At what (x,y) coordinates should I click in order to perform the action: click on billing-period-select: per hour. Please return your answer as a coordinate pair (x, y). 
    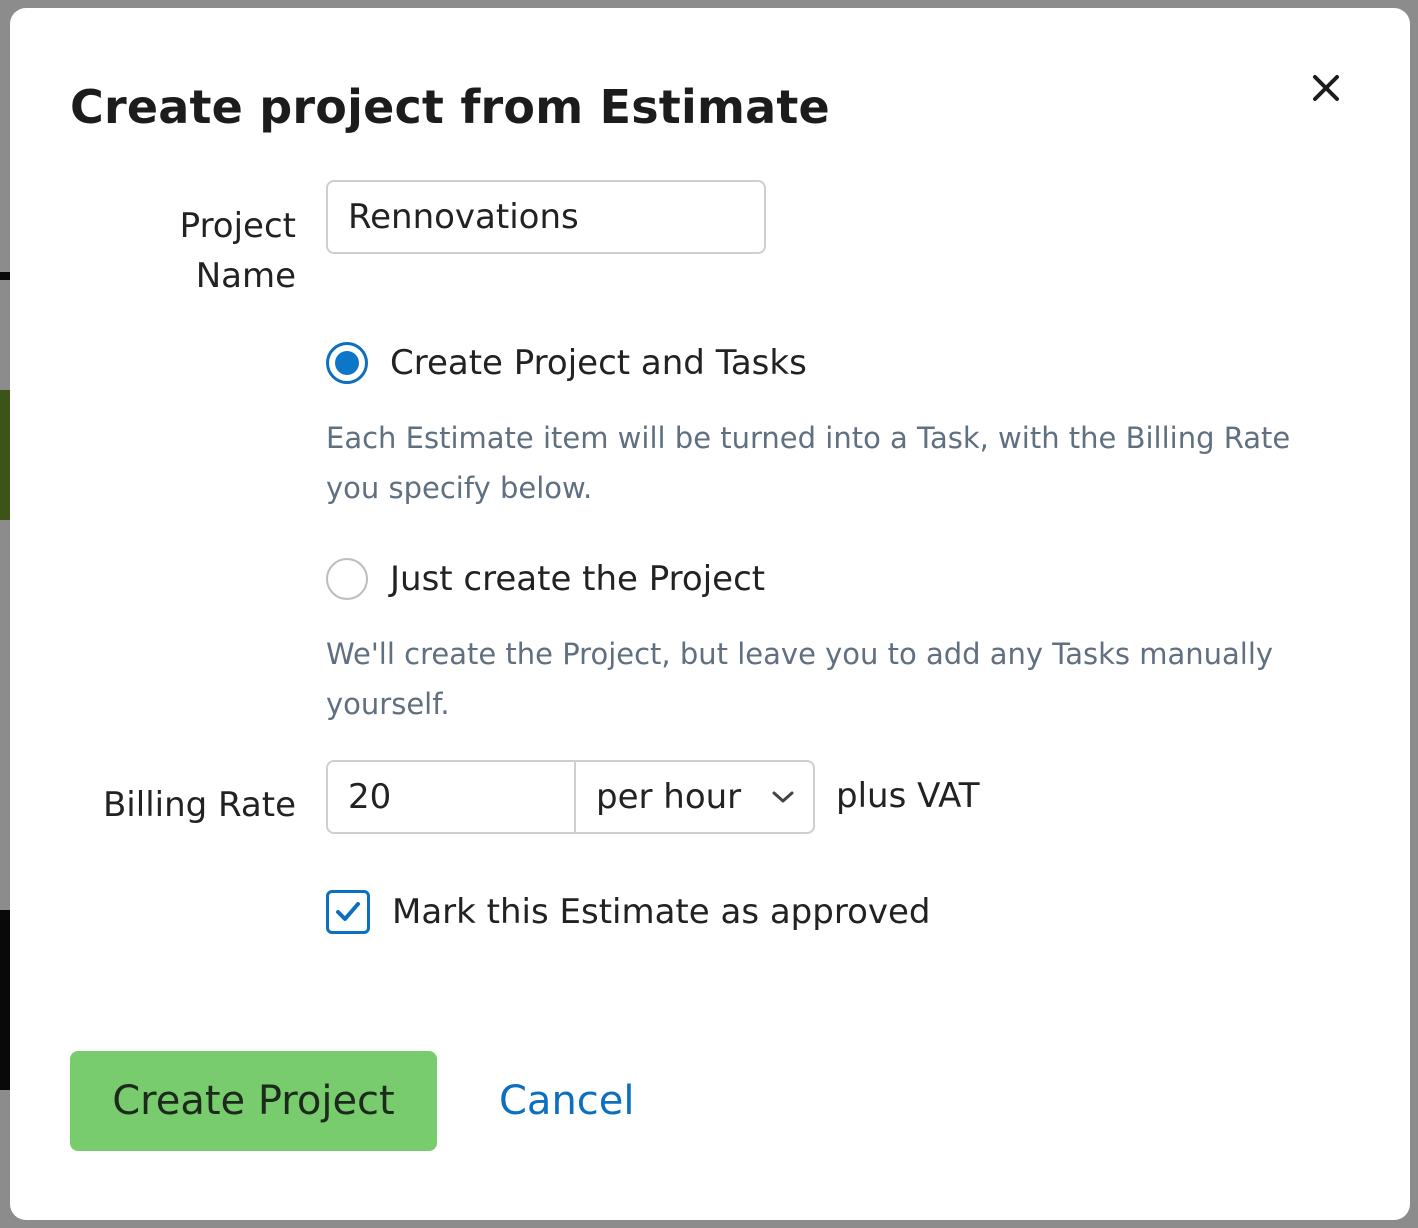
    Looking at the image, I should click on (694, 797).